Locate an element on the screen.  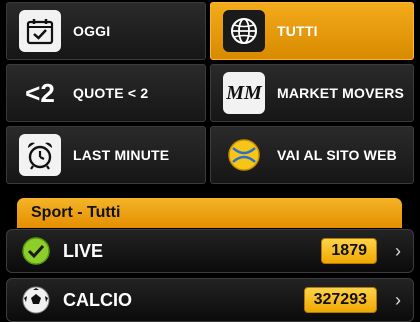
less-than-two-icon: <2 is located at coordinates (40, 92).